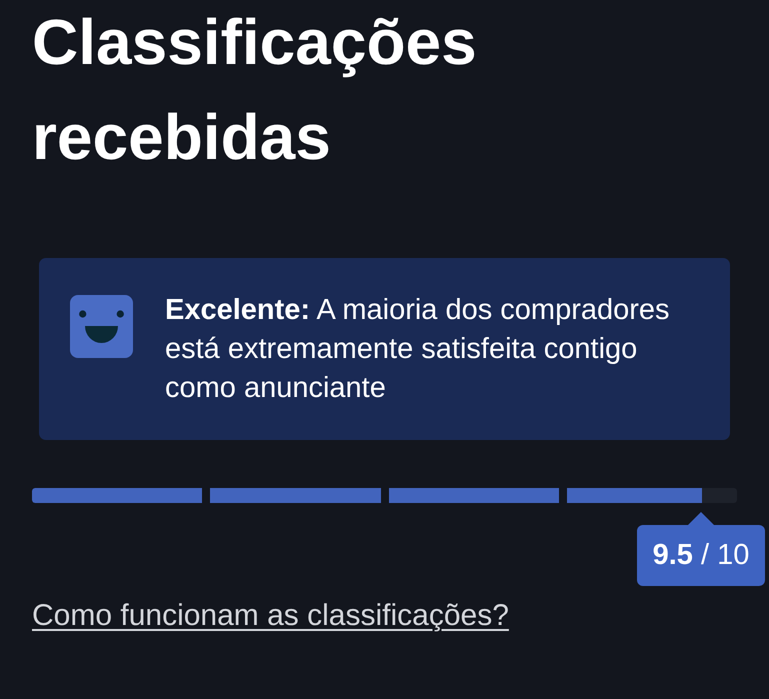  Describe the element at coordinates (270, 615) in the screenshot. I see `help-link: Como funcionam as classificações?` at that location.